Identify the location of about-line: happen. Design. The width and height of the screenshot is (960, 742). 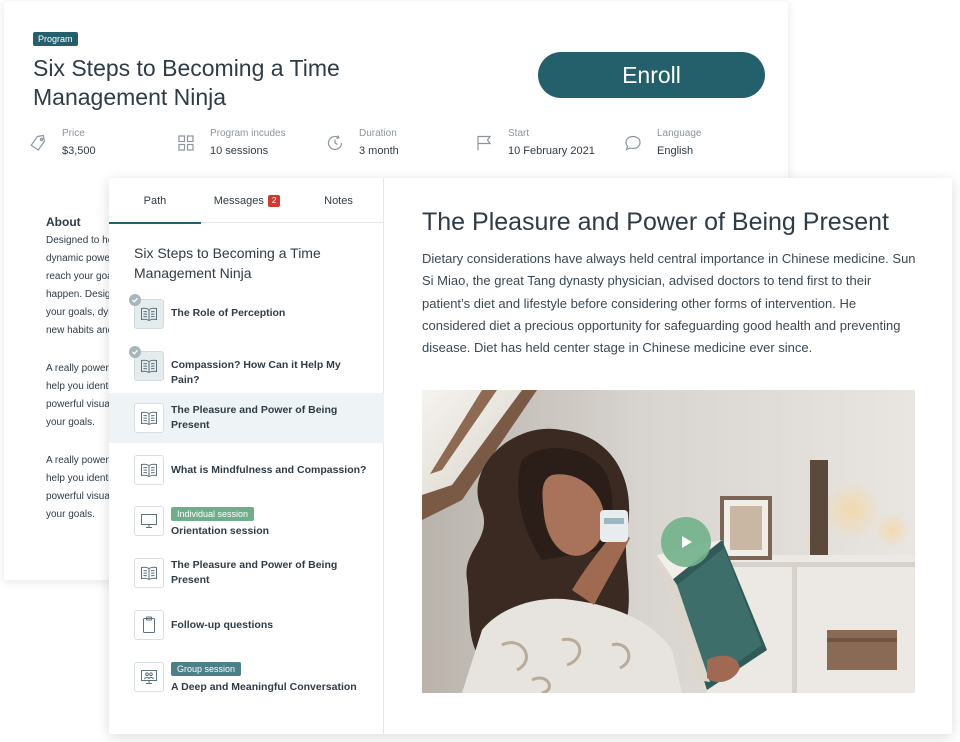
(81, 294).